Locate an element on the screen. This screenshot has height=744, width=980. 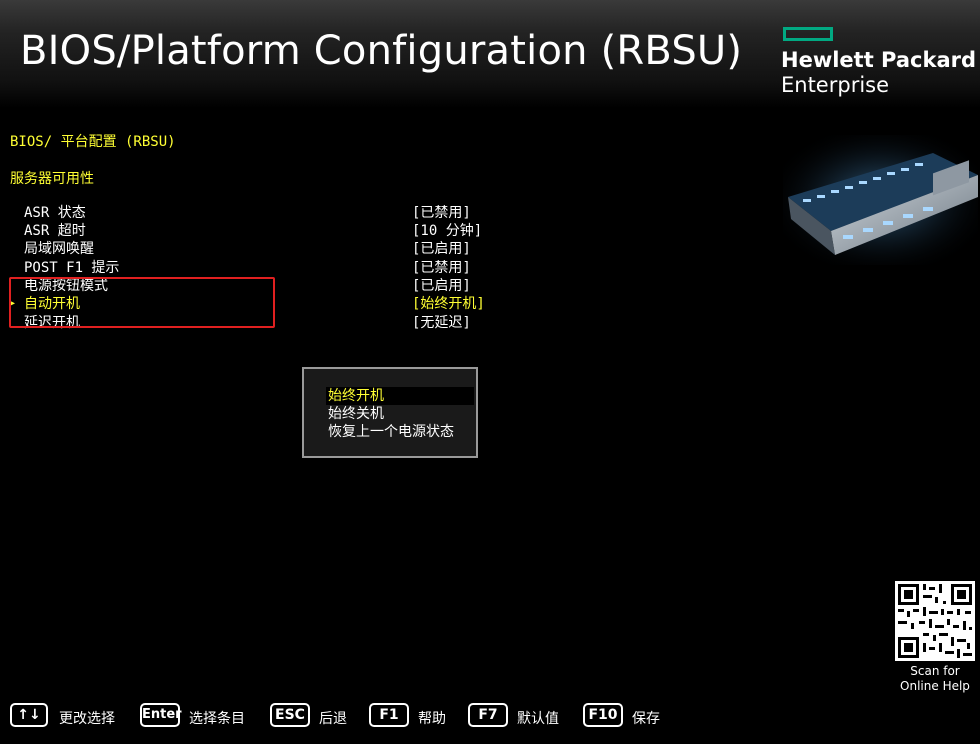
f7-key-icon: F7 is located at coordinates (488, 715).